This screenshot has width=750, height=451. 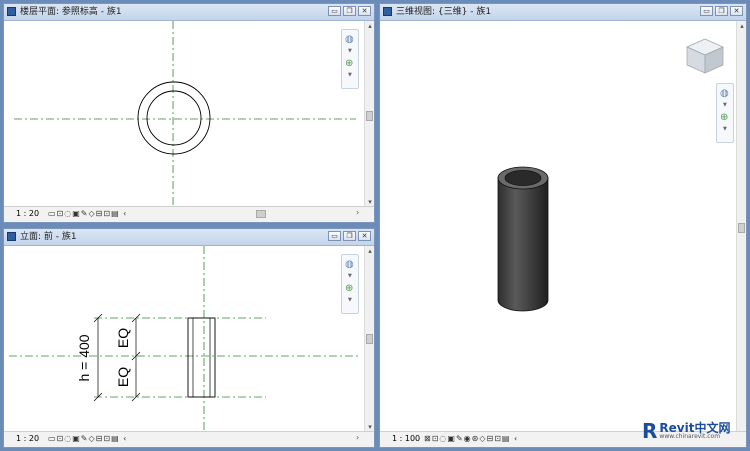 What do you see at coordinates (84, 357) in the screenshot?
I see `overall-height-dimension: h = 400` at bounding box center [84, 357].